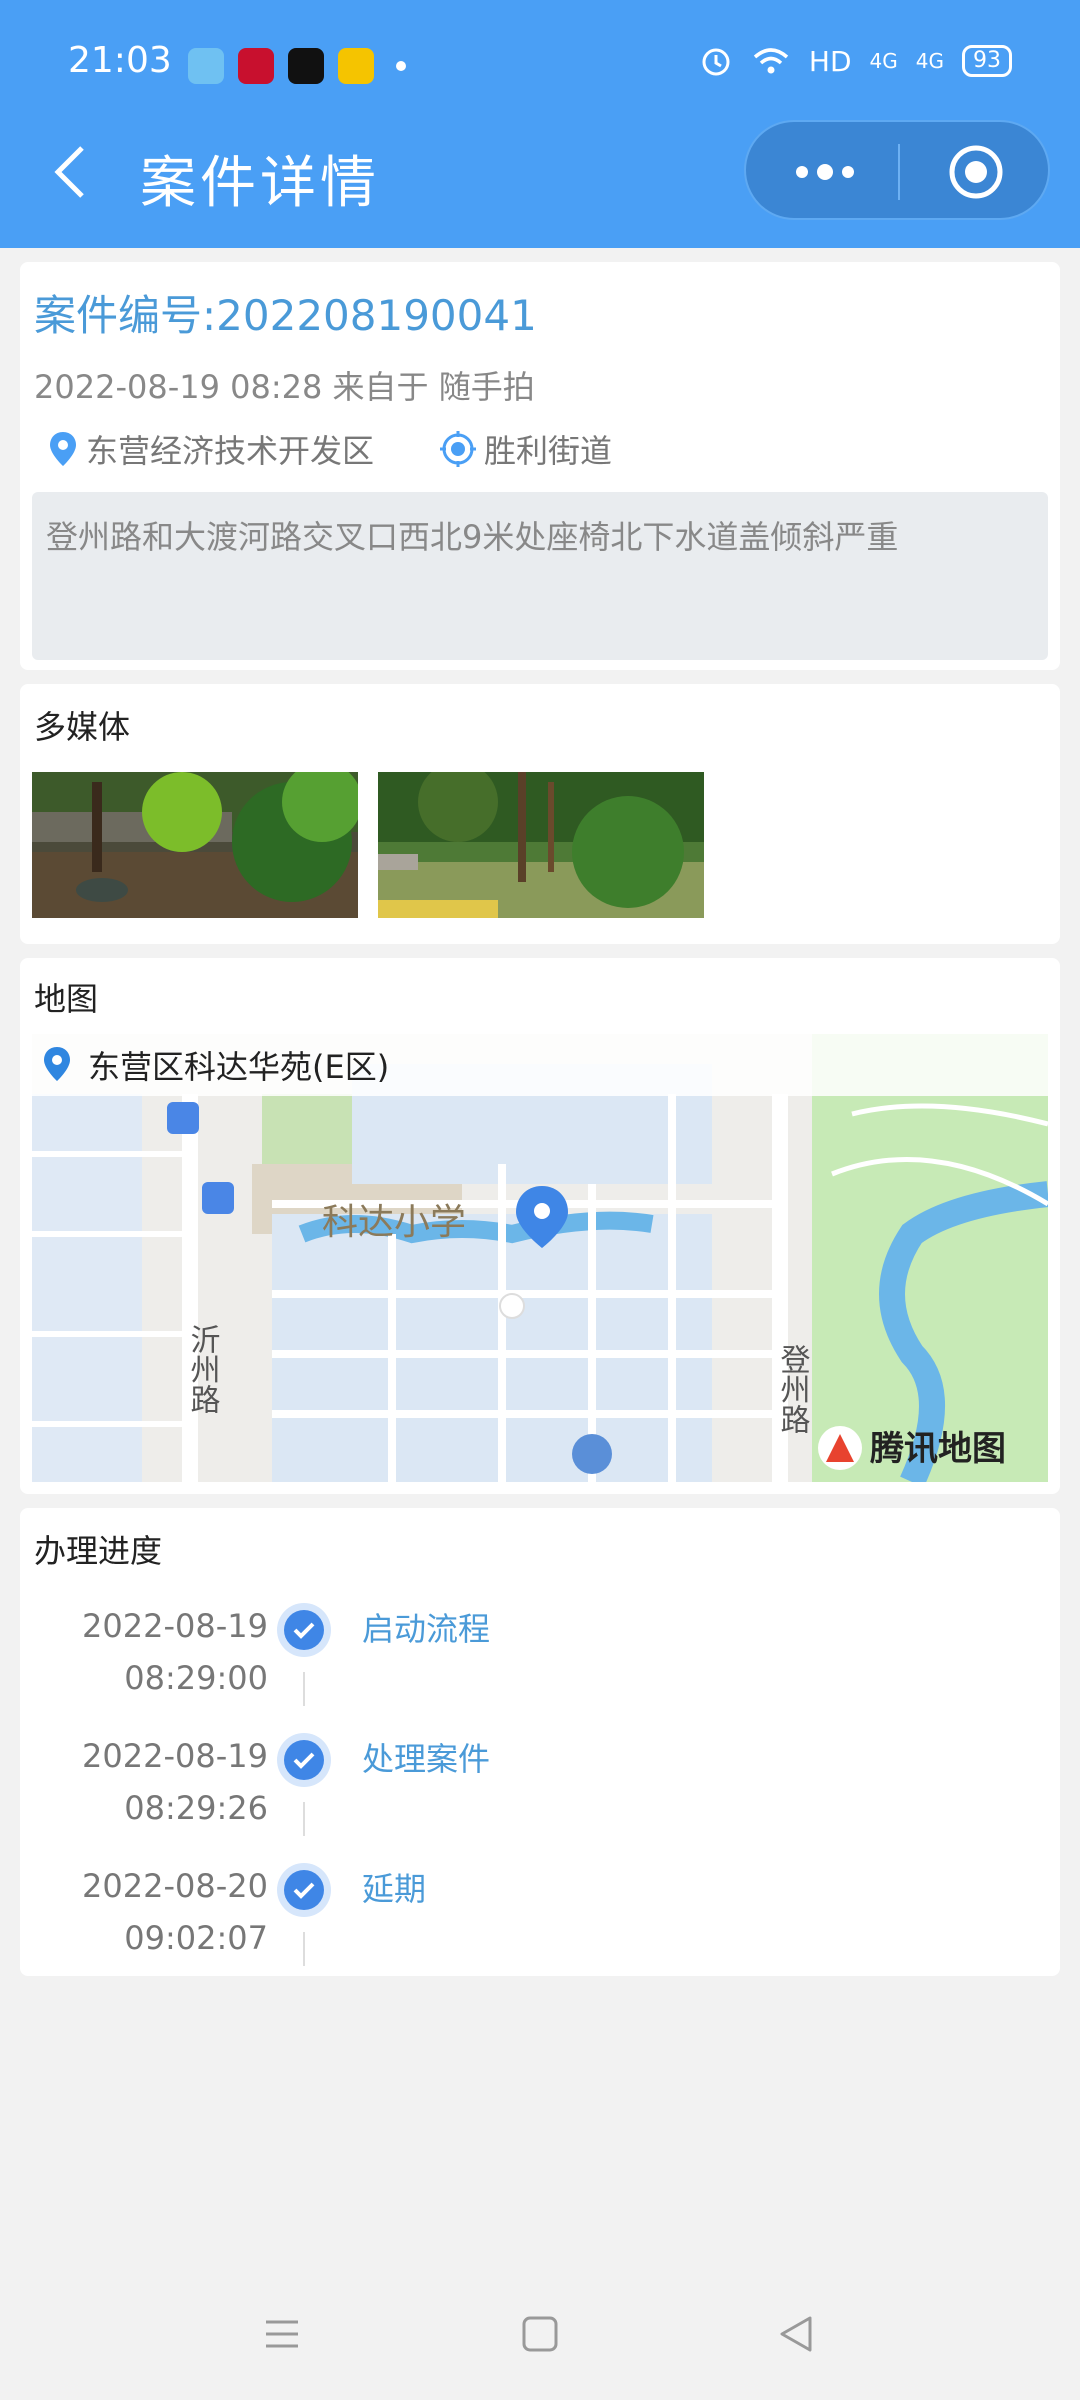  I want to click on capsule-divider, so click(899, 172).